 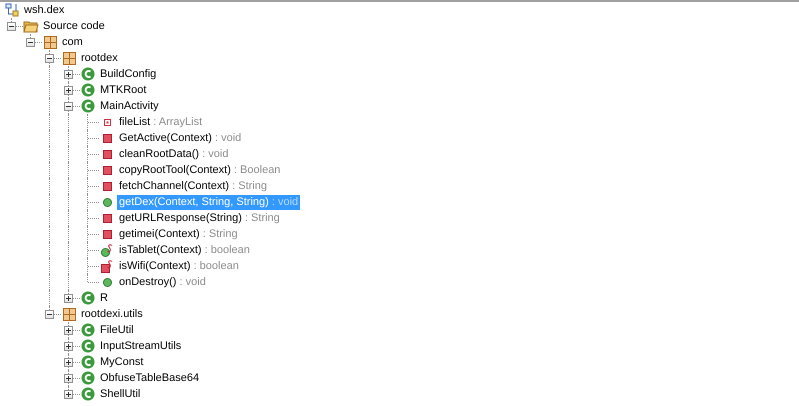 What do you see at coordinates (44, 10) in the screenshot?
I see `tree-item: wsh.dex` at bounding box center [44, 10].